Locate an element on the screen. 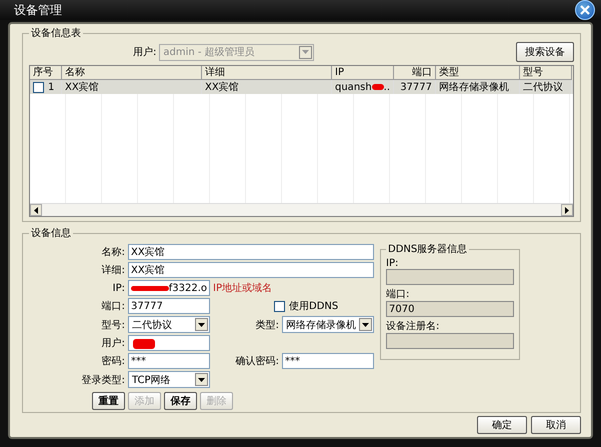 The height and width of the screenshot is (447, 601). group-title: 设备信息 is located at coordinates (51, 233).